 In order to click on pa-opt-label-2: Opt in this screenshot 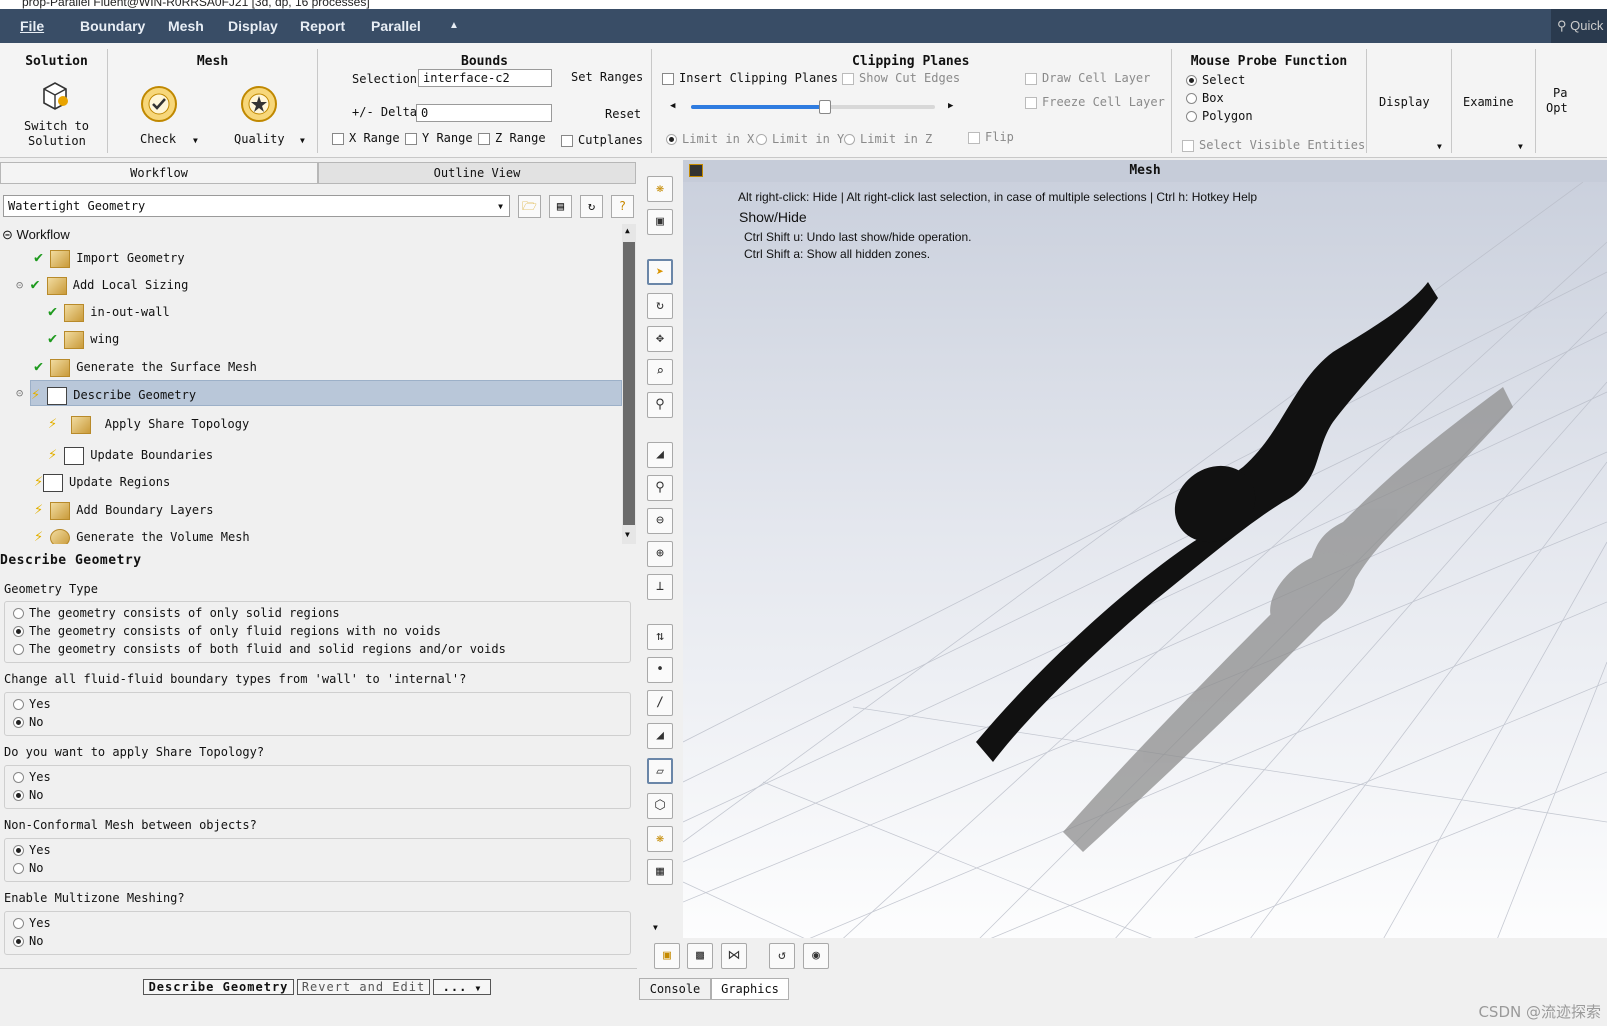, I will do `click(1557, 108)`.